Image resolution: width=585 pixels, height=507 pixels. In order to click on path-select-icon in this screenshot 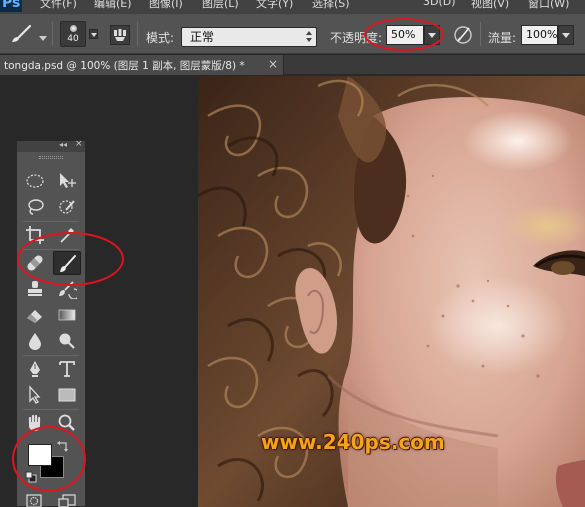, I will do `click(35, 394)`.